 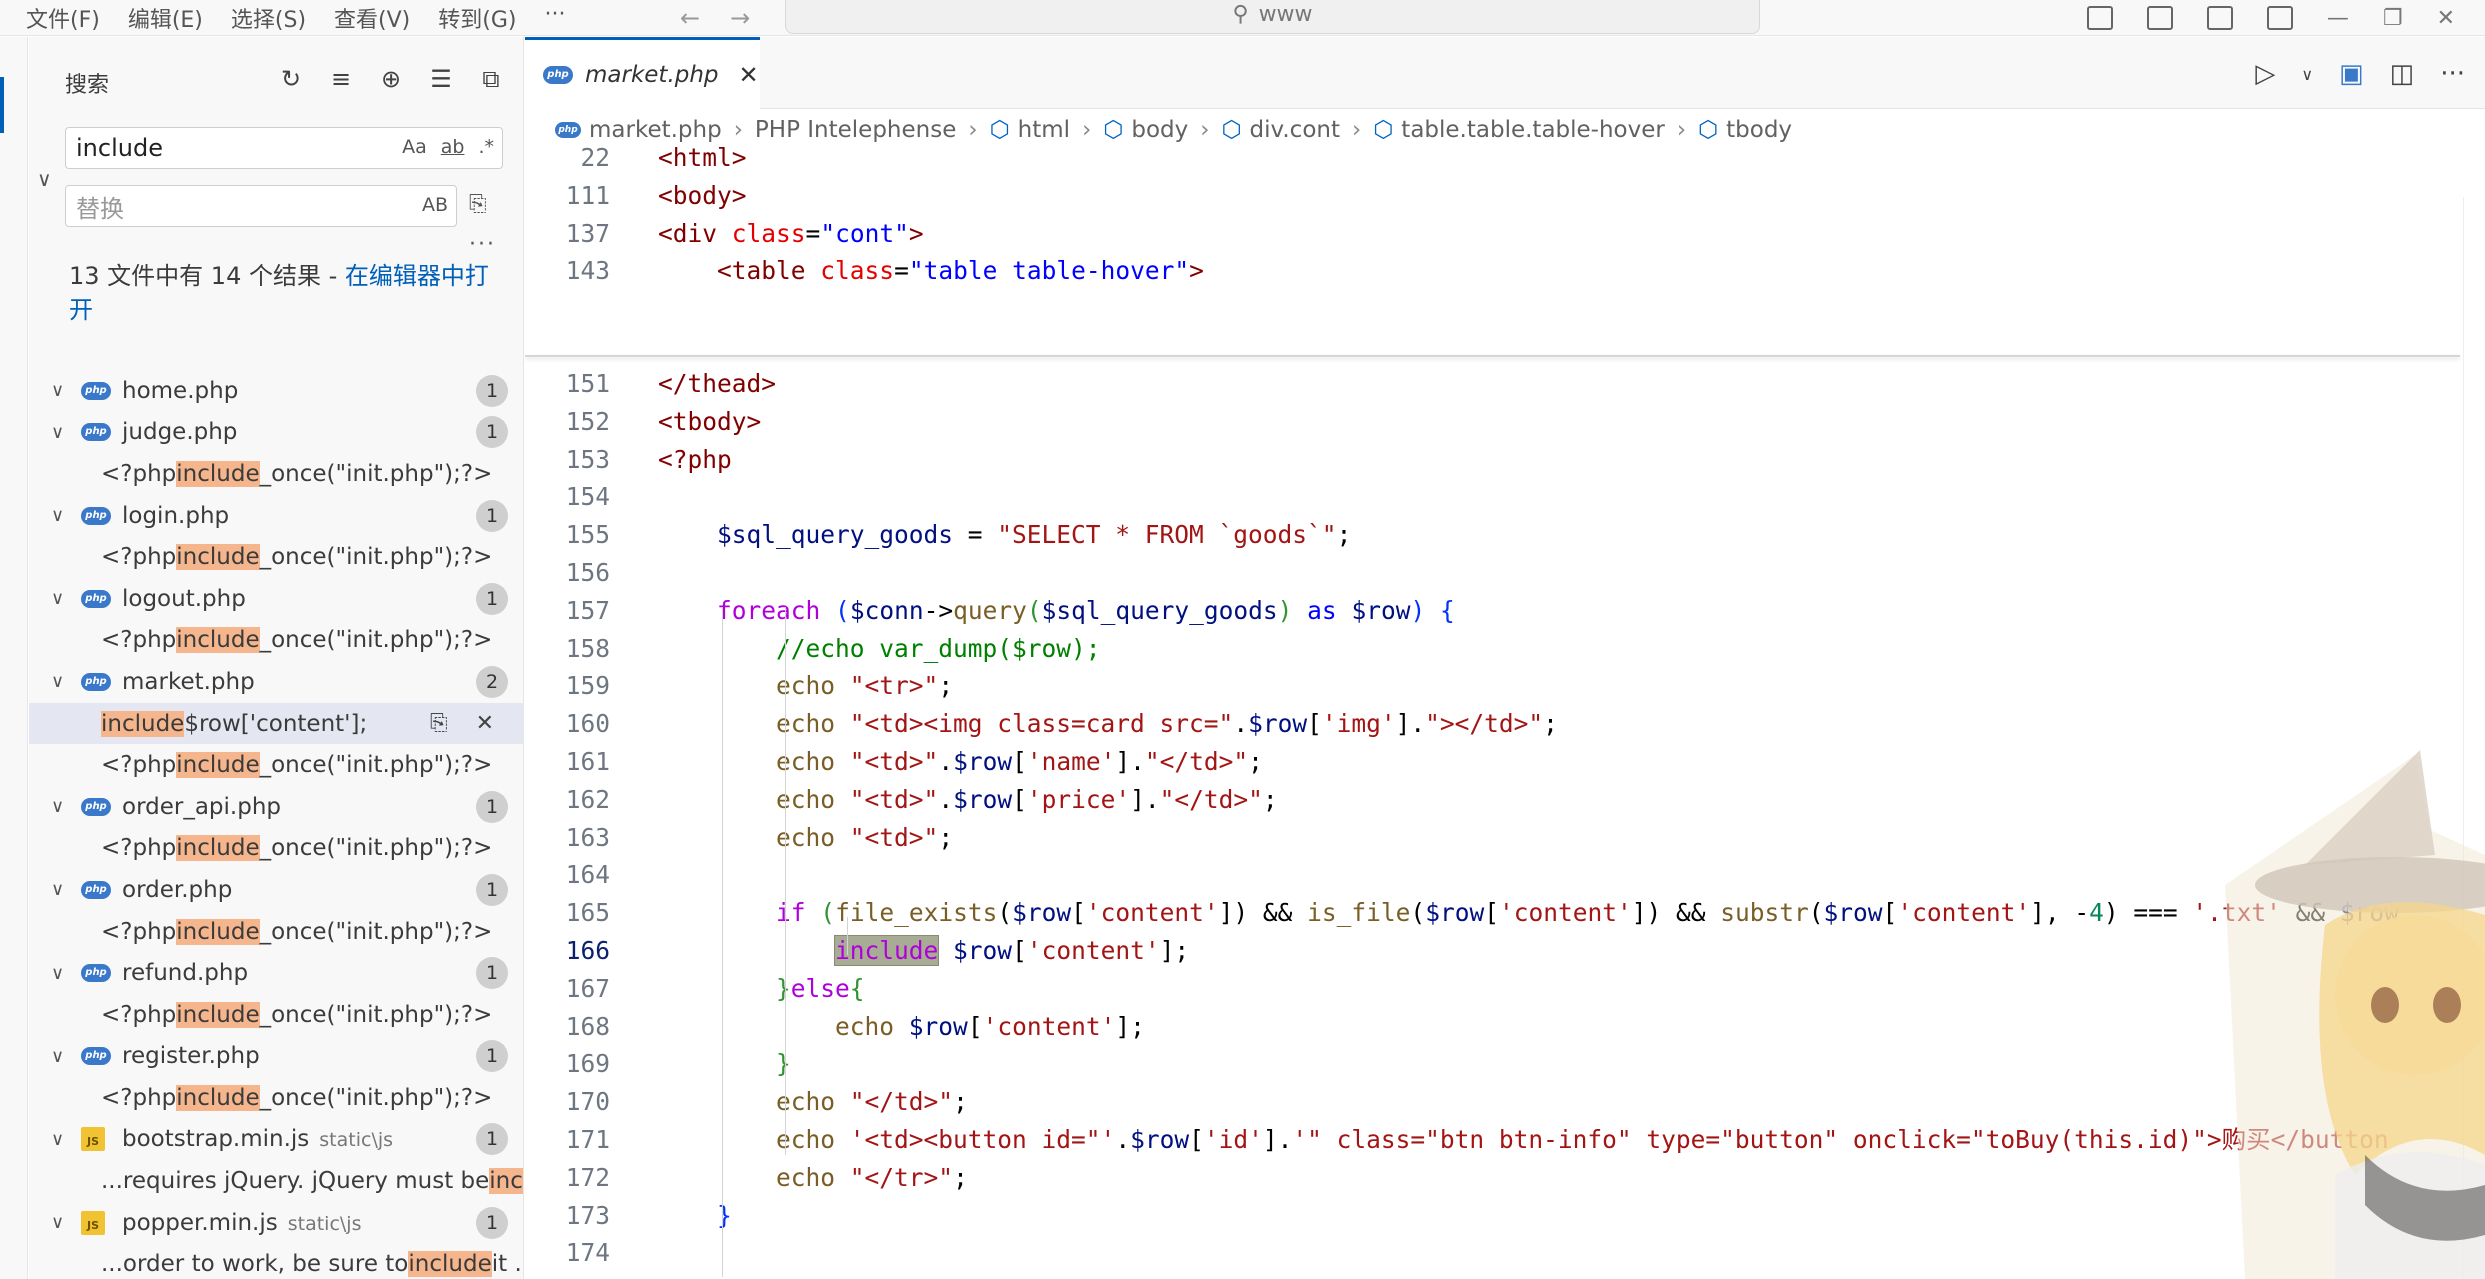 What do you see at coordinates (2219, 18) in the screenshot?
I see `toggle-secondary-sidebar-icon` at bounding box center [2219, 18].